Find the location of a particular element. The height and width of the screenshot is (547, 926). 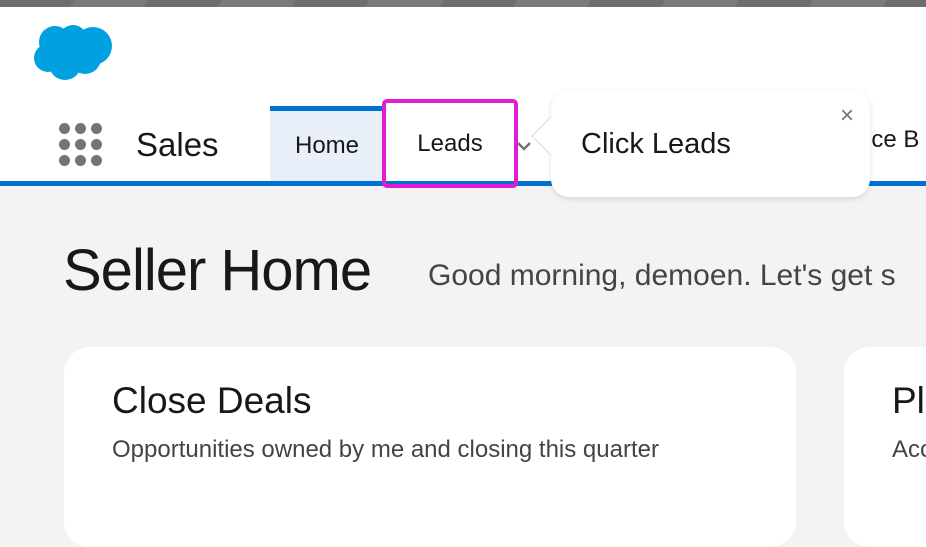

greeting-text: Good morning, demoen. Let's get s is located at coordinates (662, 275).